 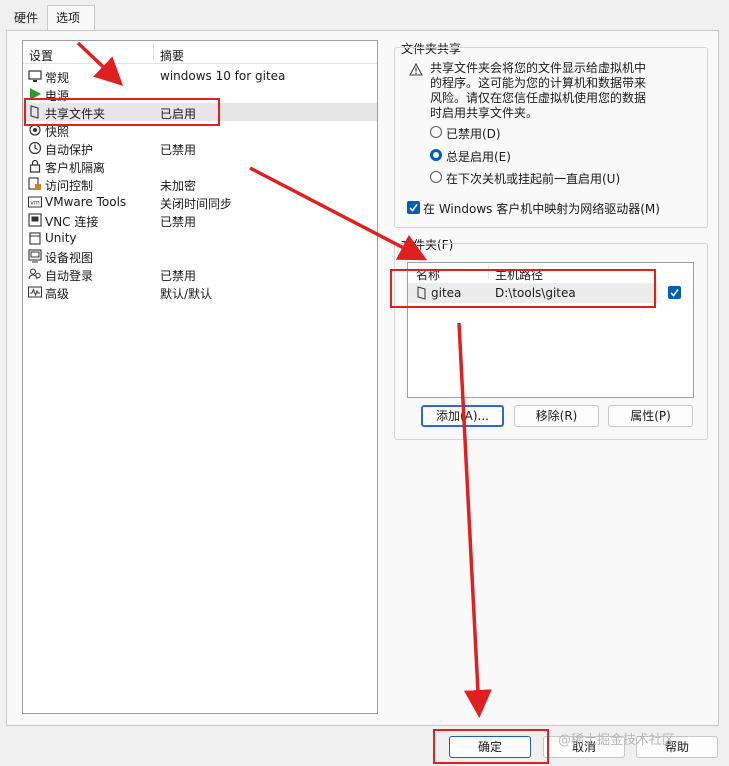 What do you see at coordinates (200, 166) in the screenshot?
I see `settings-row-isolation: 客户机隔离` at bounding box center [200, 166].